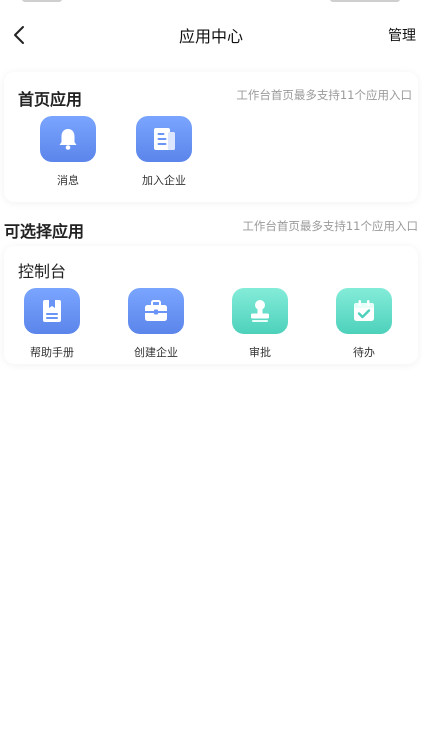  Describe the element at coordinates (402, 35) in the screenshot. I see `manage-button: 管理` at that location.